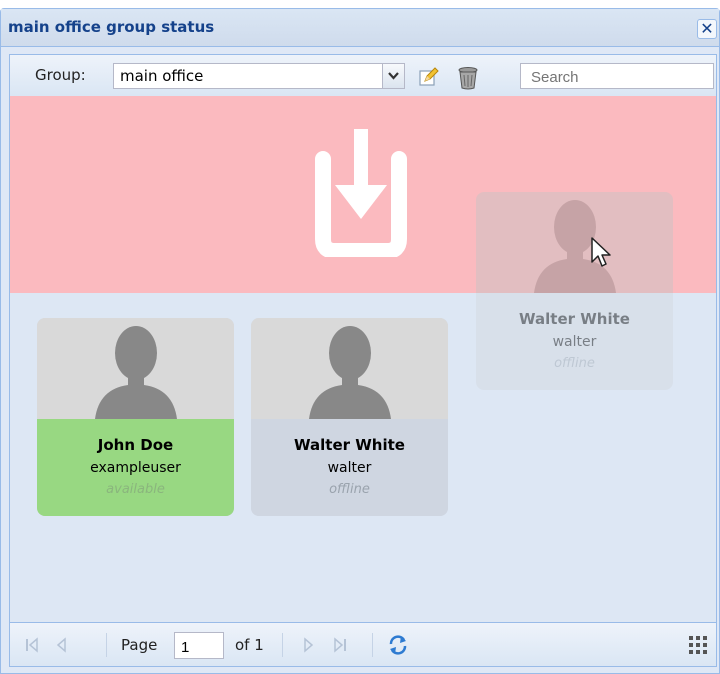  What do you see at coordinates (361, 193) in the screenshot?
I see `drop-into-icon` at bounding box center [361, 193].